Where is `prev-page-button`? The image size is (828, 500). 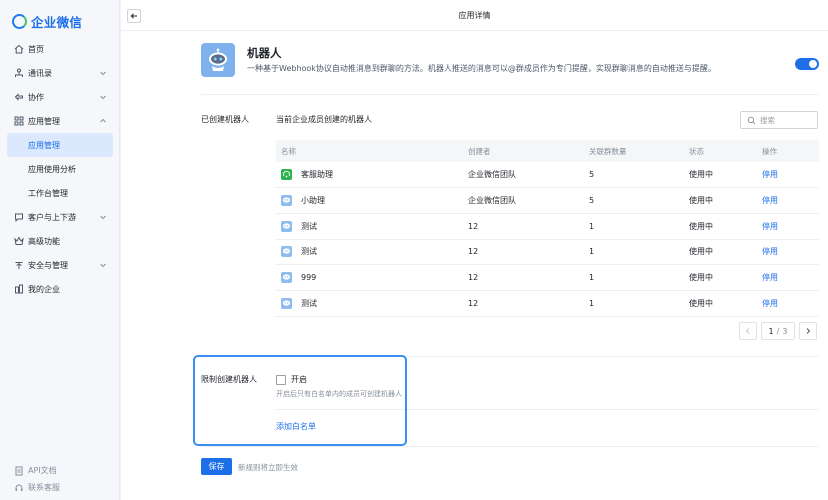
prev-page-button is located at coordinates (748, 331).